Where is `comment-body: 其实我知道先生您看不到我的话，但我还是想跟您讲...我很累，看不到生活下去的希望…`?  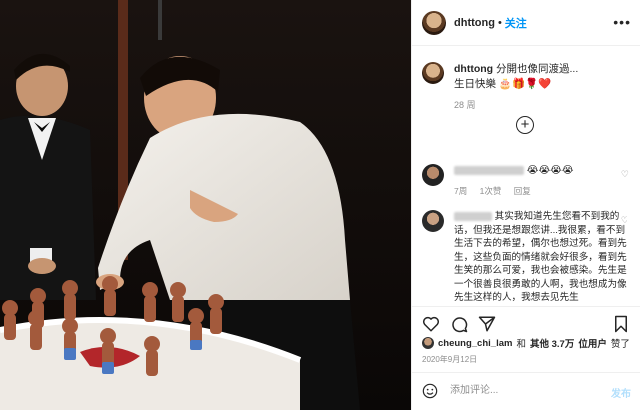
comment-body: 其实我知道先生您看不到我的话，但我还是想跟您讲...我很累，看不到生活下去的希望… is located at coordinates (540, 257).